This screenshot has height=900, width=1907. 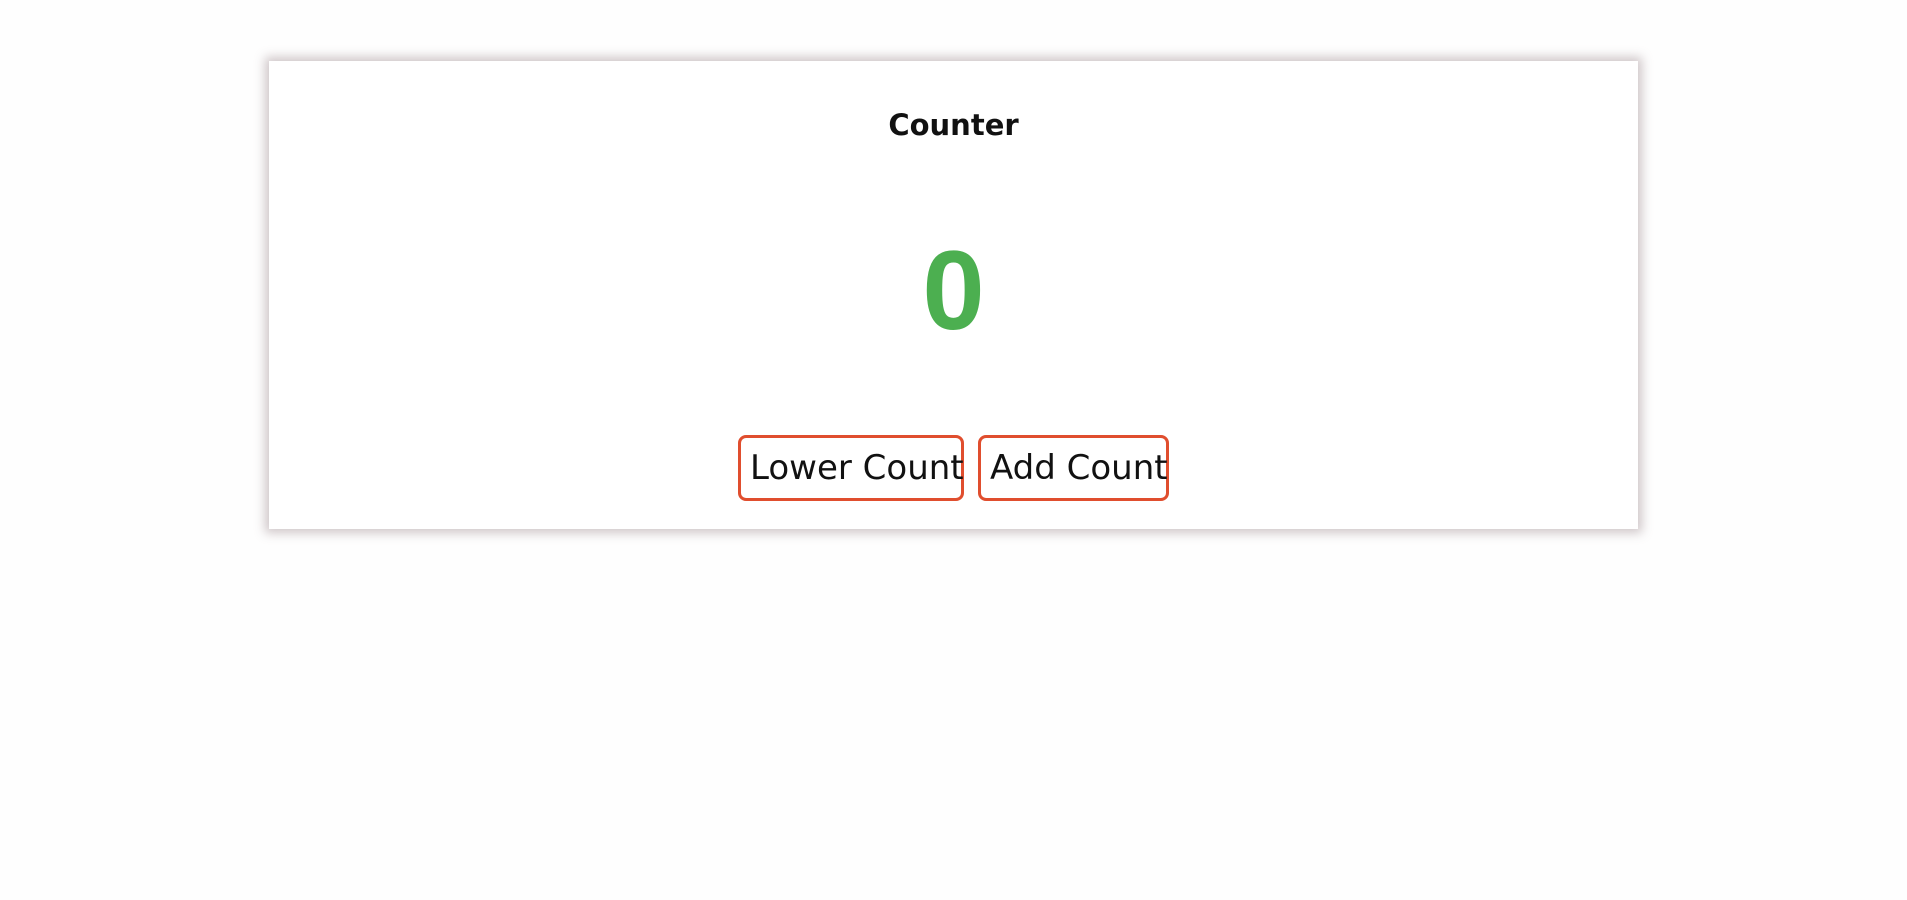 I want to click on counter-title: Counter, so click(x=953, y=125).